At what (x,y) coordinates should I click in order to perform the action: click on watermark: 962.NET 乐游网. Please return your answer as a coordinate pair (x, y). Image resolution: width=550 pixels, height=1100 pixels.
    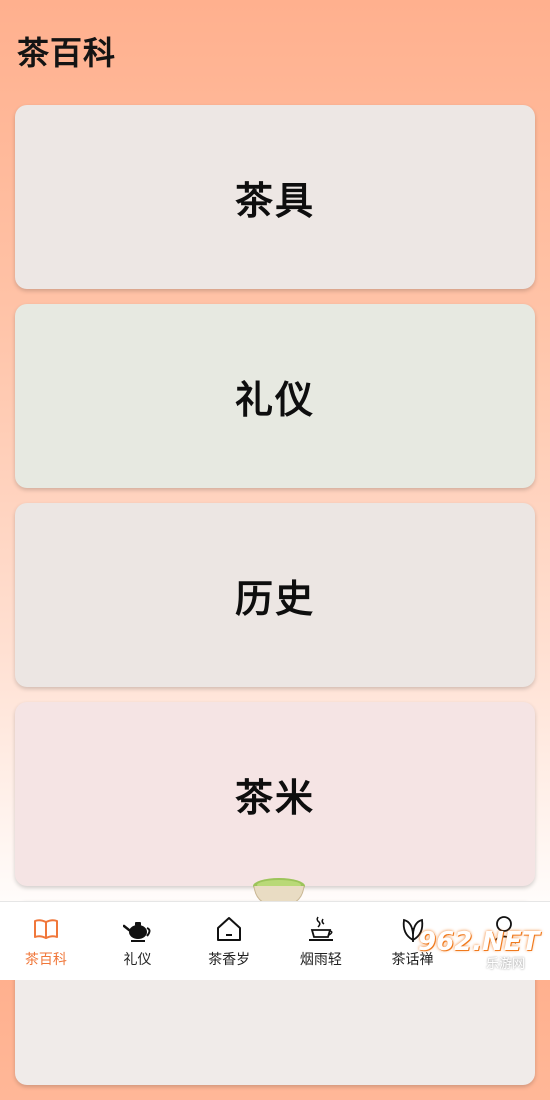
    Looking at the image, I should click on (481, 952).